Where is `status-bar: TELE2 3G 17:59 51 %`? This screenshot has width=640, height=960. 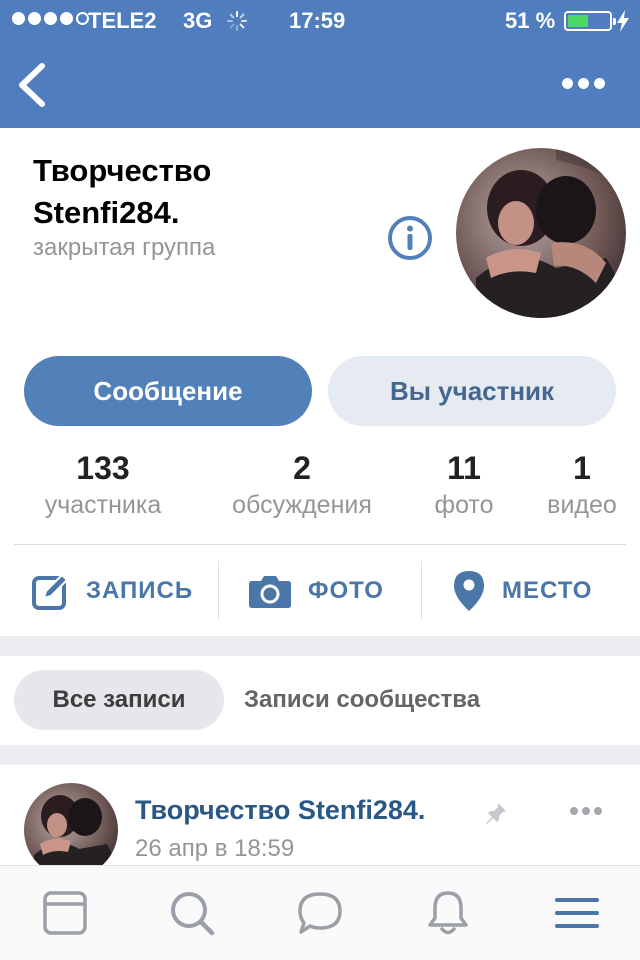
status-bar: TELE2 3G 17:59 51 % is located at coordinates (320, 20).